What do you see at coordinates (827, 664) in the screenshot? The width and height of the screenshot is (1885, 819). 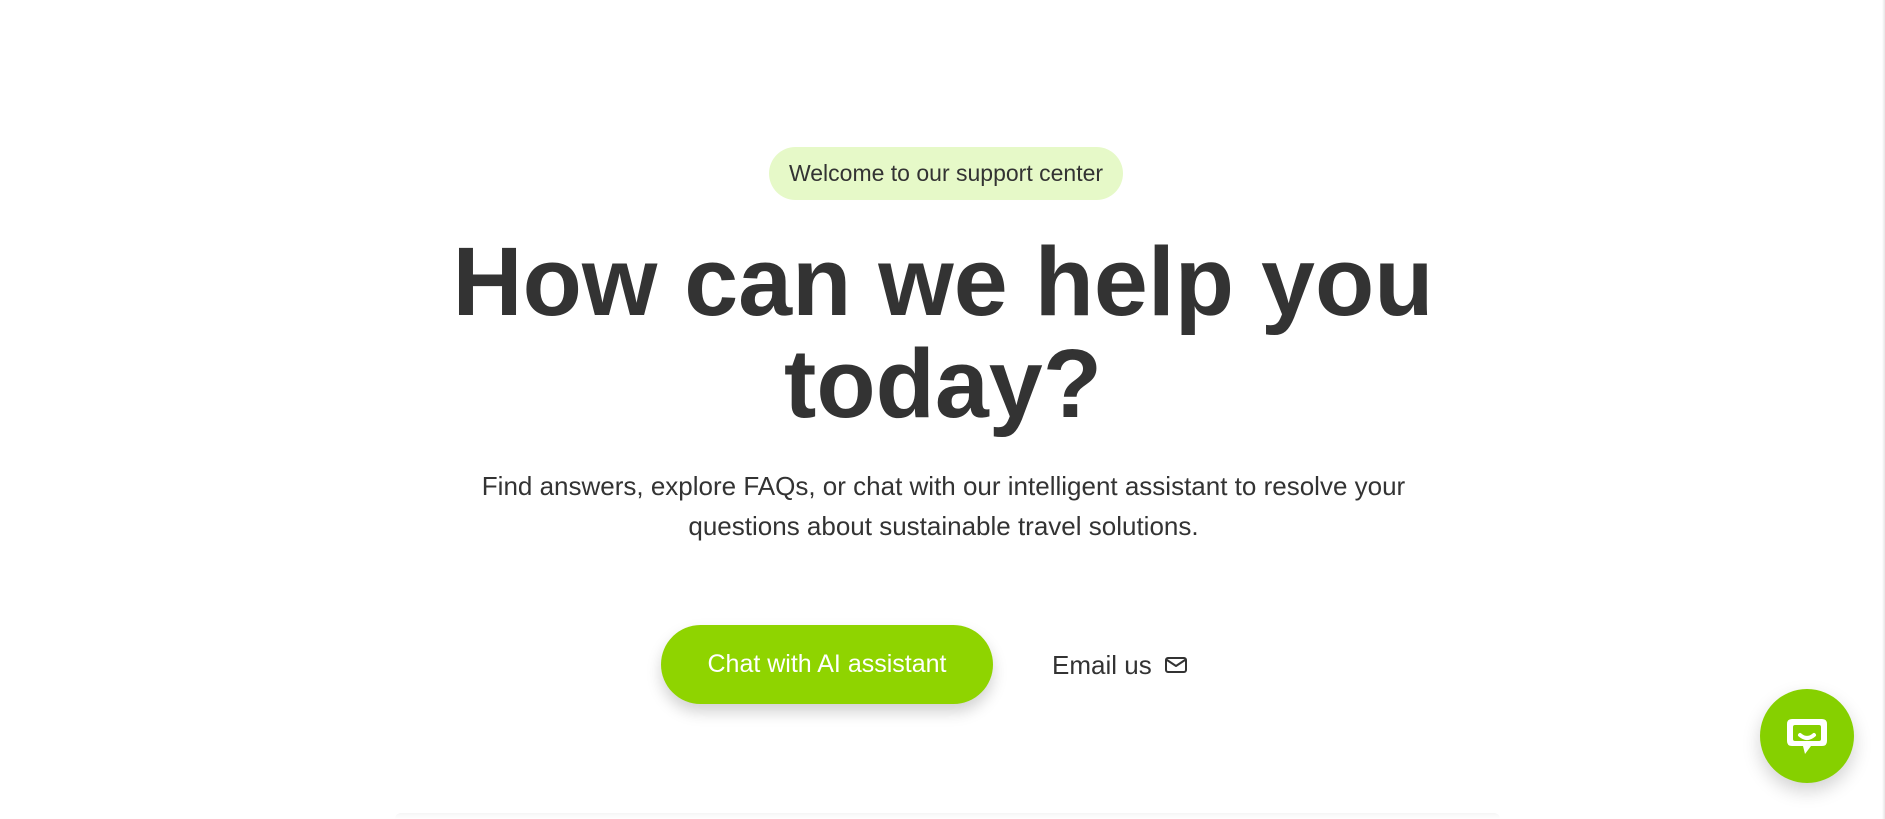 I see `chat-with-ai-button: Chat with AI assistant` at bounding box center [827, 664].